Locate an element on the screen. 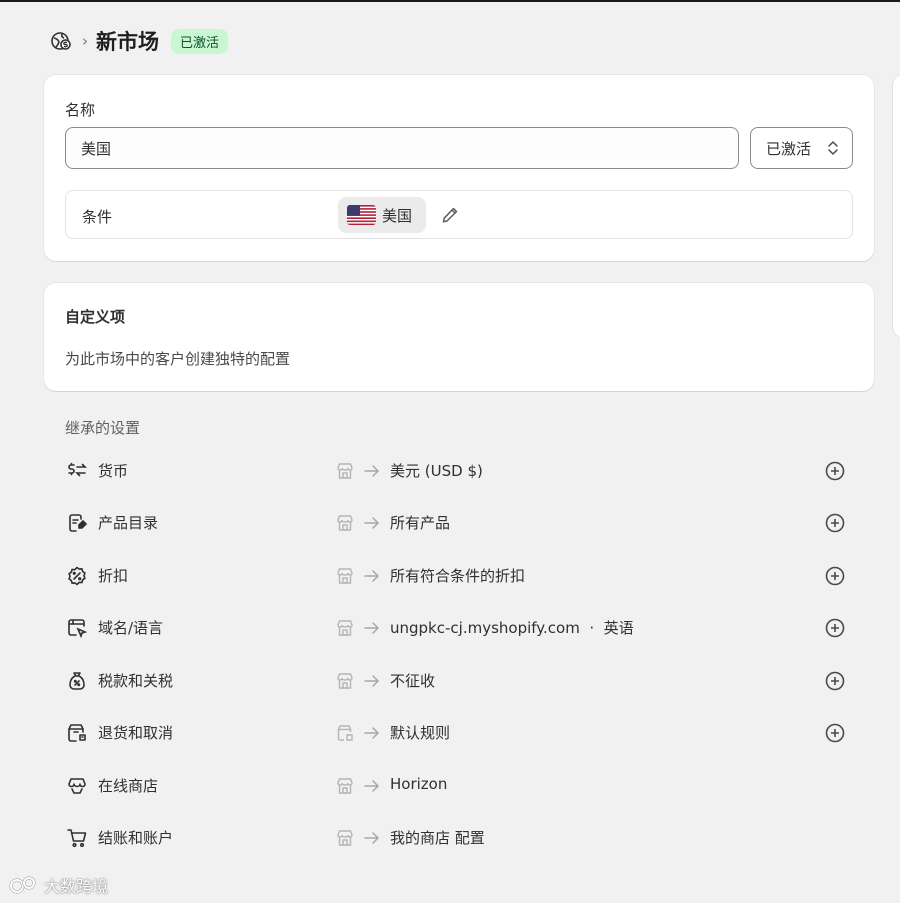 This screenshot has width=900, height=903. status-select: 已激活 is located at coordinates (801, 148).